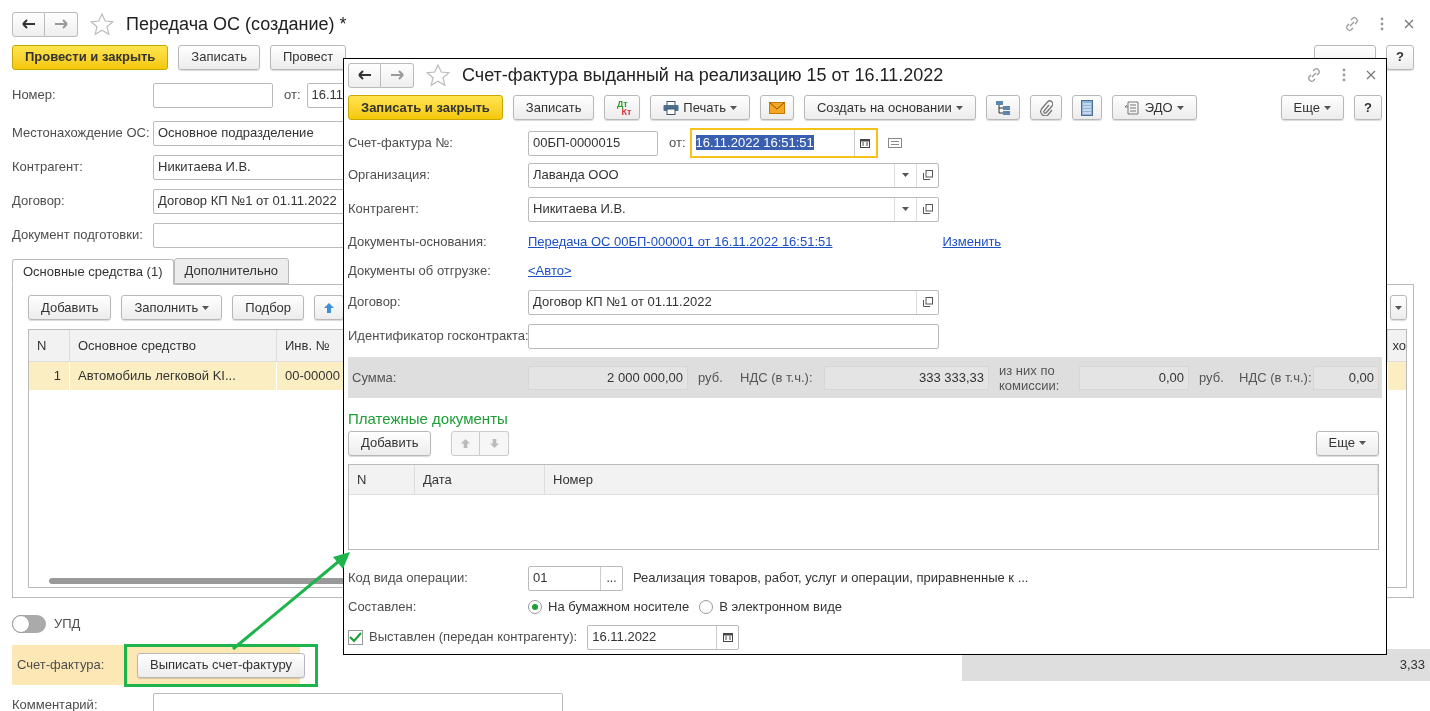 This screenshot has height=711, width=1430. What do you see at coordinates (780, 607) in the screenshot?
I see `radio-label: В электронном виде` at bounding box center [780, 607].